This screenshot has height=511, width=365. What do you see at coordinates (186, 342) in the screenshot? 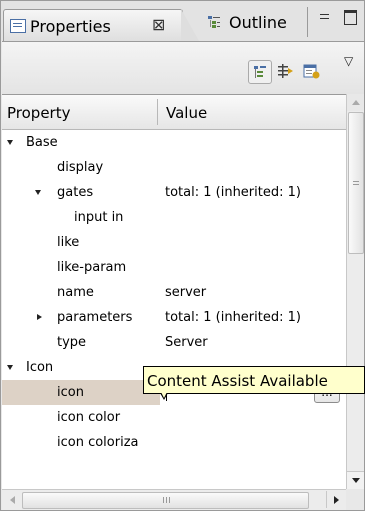
I see `property-value: Server` at bounding box center [186, 342].